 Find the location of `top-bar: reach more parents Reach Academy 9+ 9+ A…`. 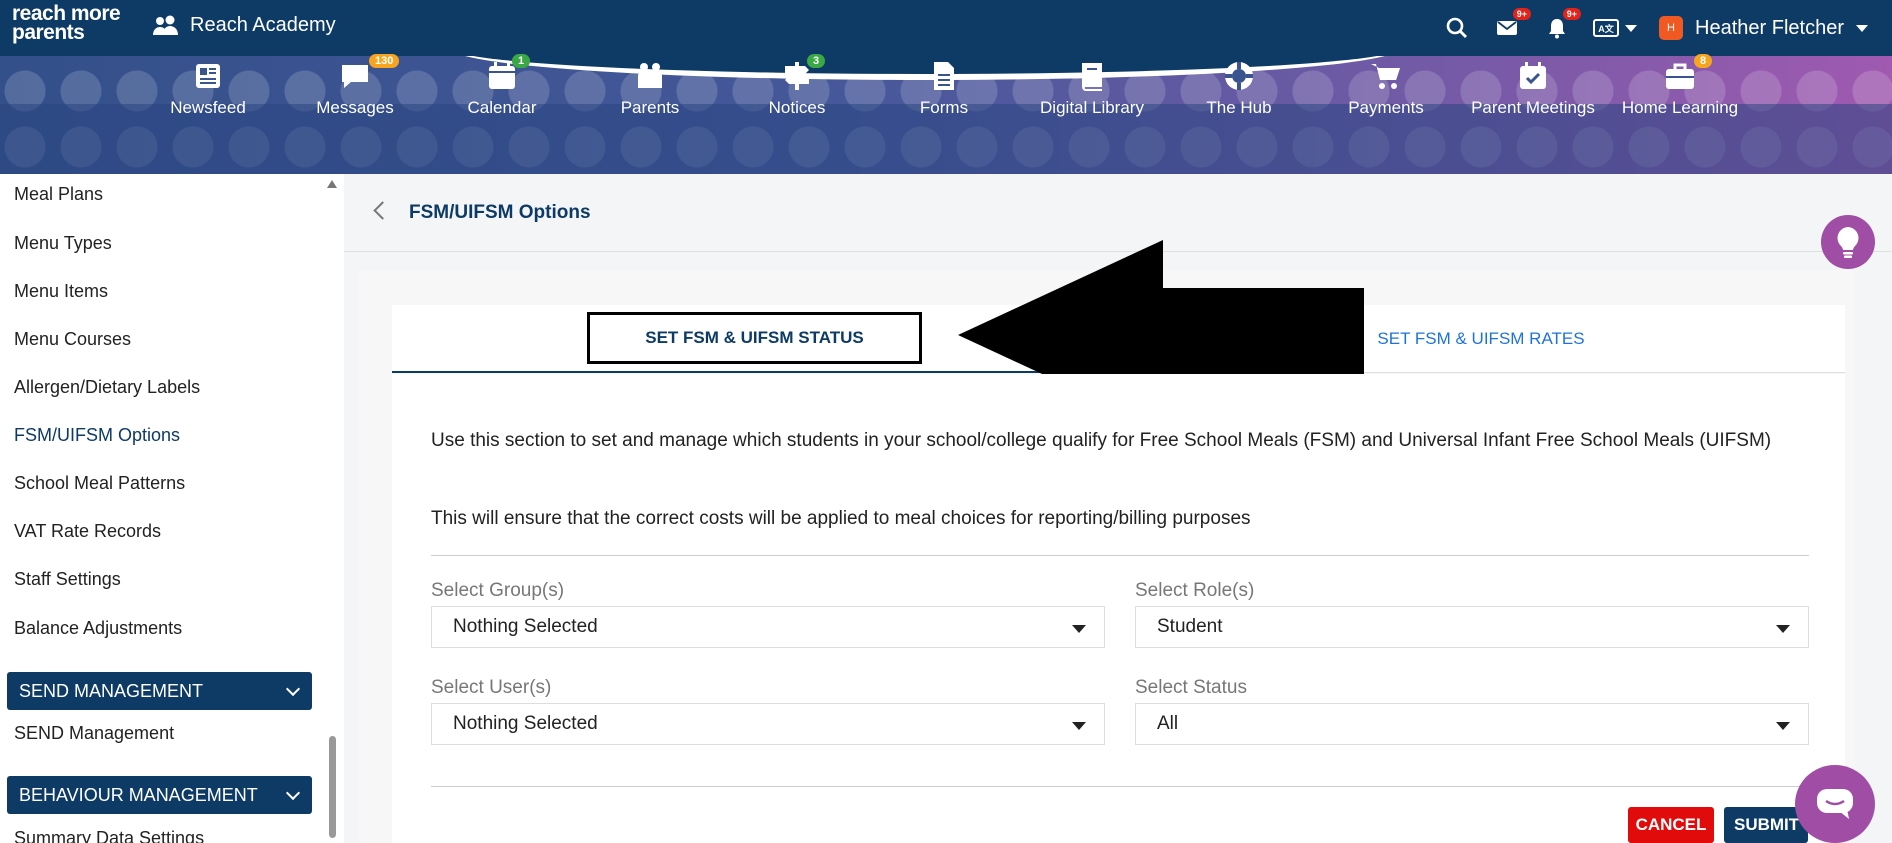

top-bar: reach more parents Reach Academy 9+ 9+ A… is located at coordinates (946, 28).